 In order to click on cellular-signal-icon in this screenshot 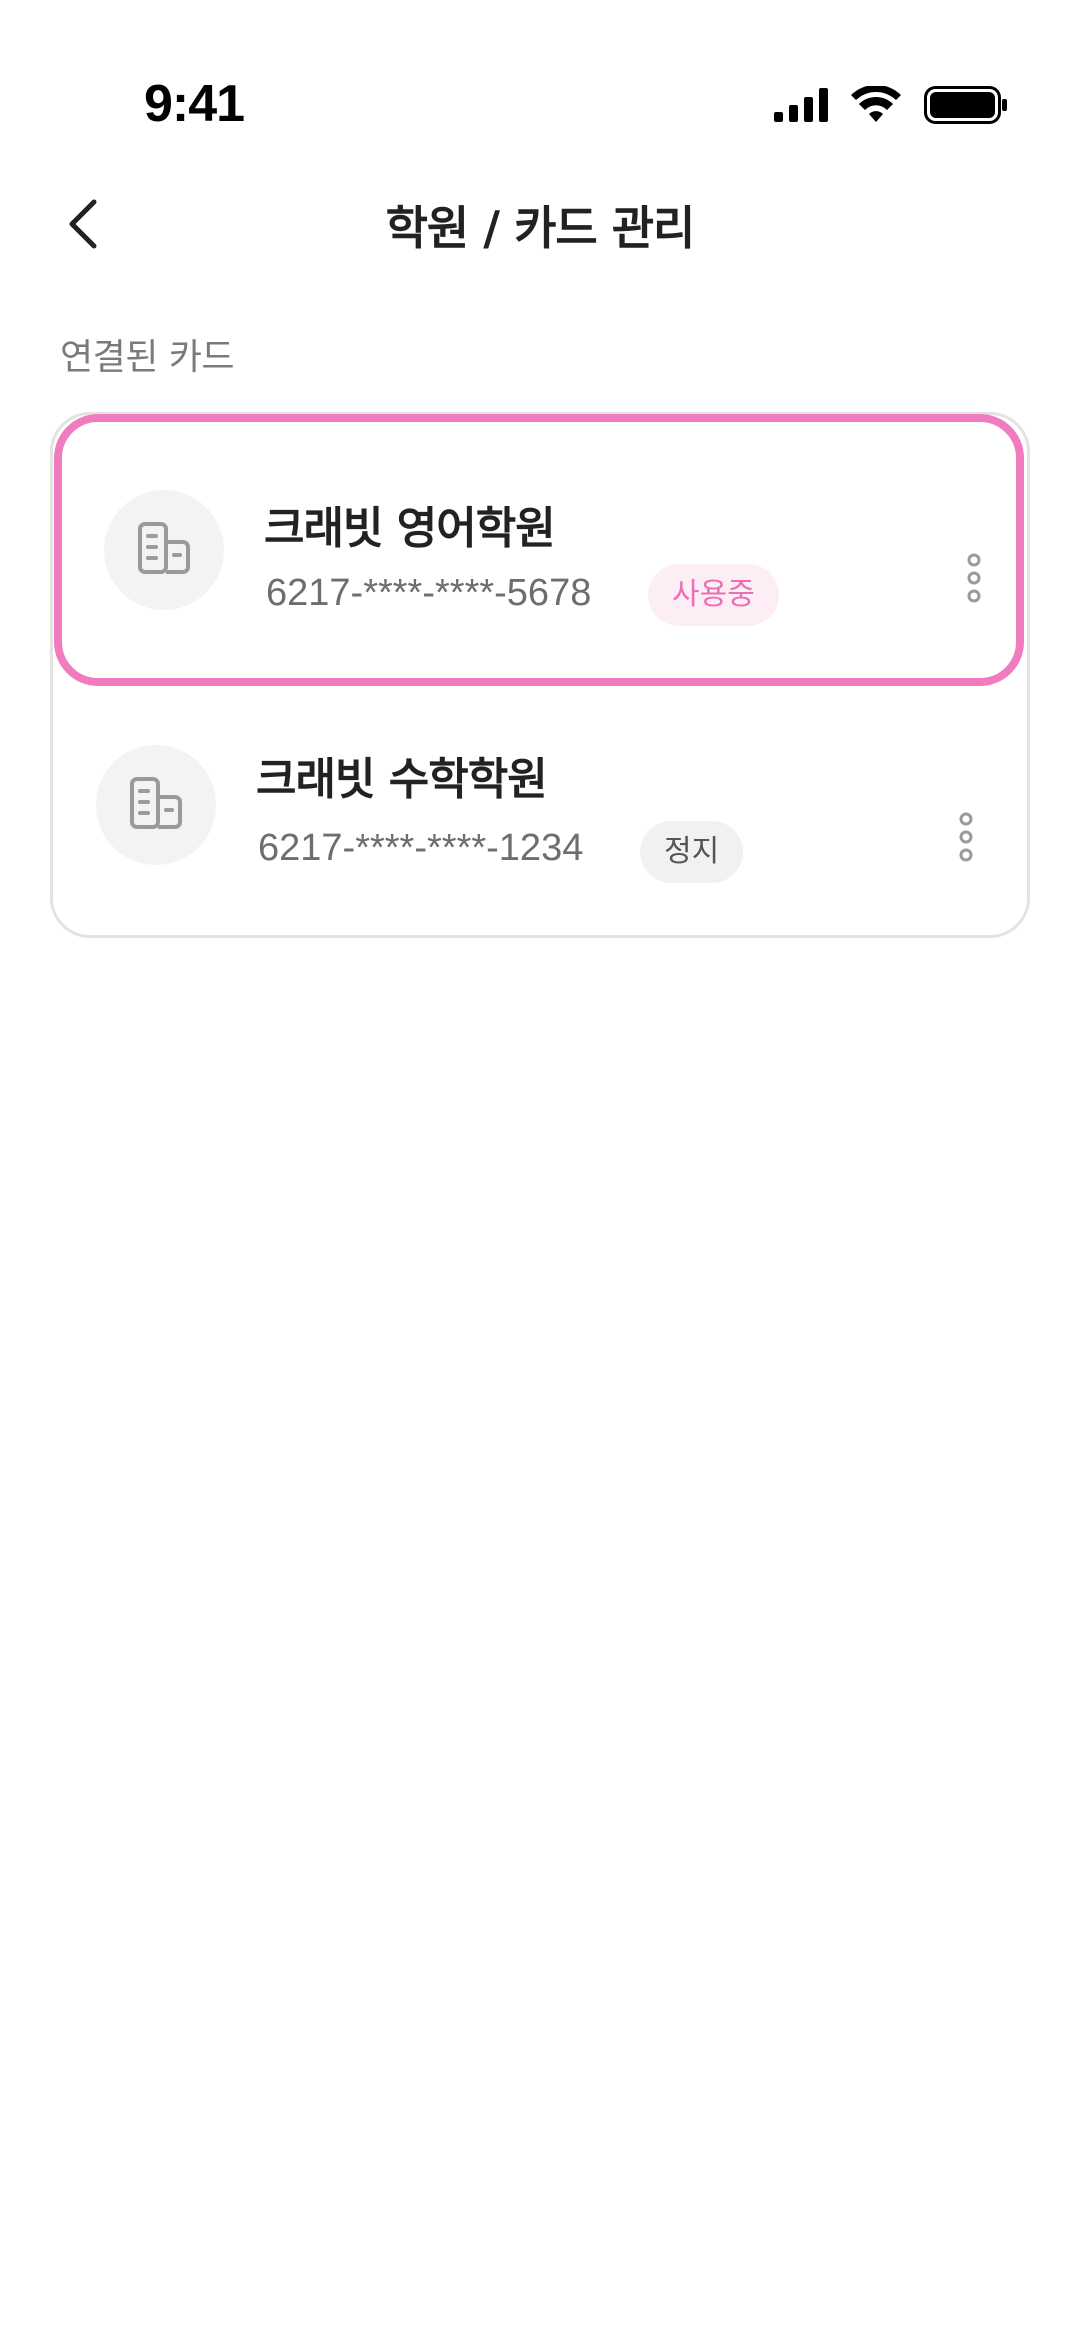, I will do `click(801, 105)`.